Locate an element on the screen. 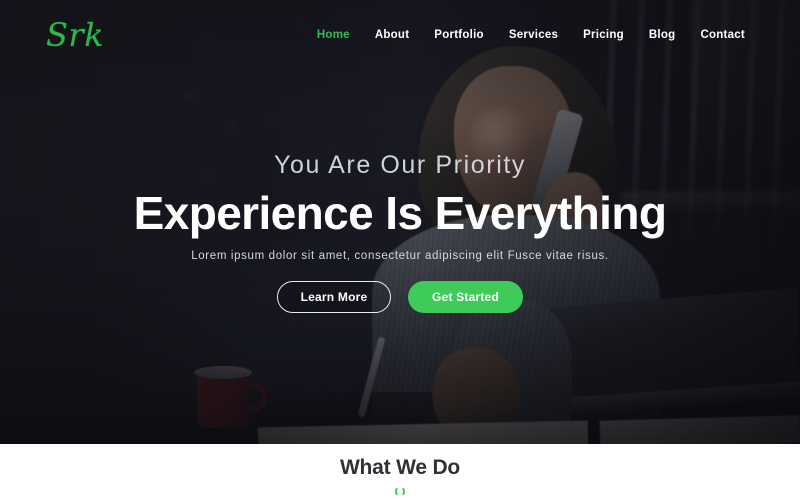 The width and height of the screenshot is (800, 500). hero-subtitle: You Are Our Priority is located at coordinates (399, 165).